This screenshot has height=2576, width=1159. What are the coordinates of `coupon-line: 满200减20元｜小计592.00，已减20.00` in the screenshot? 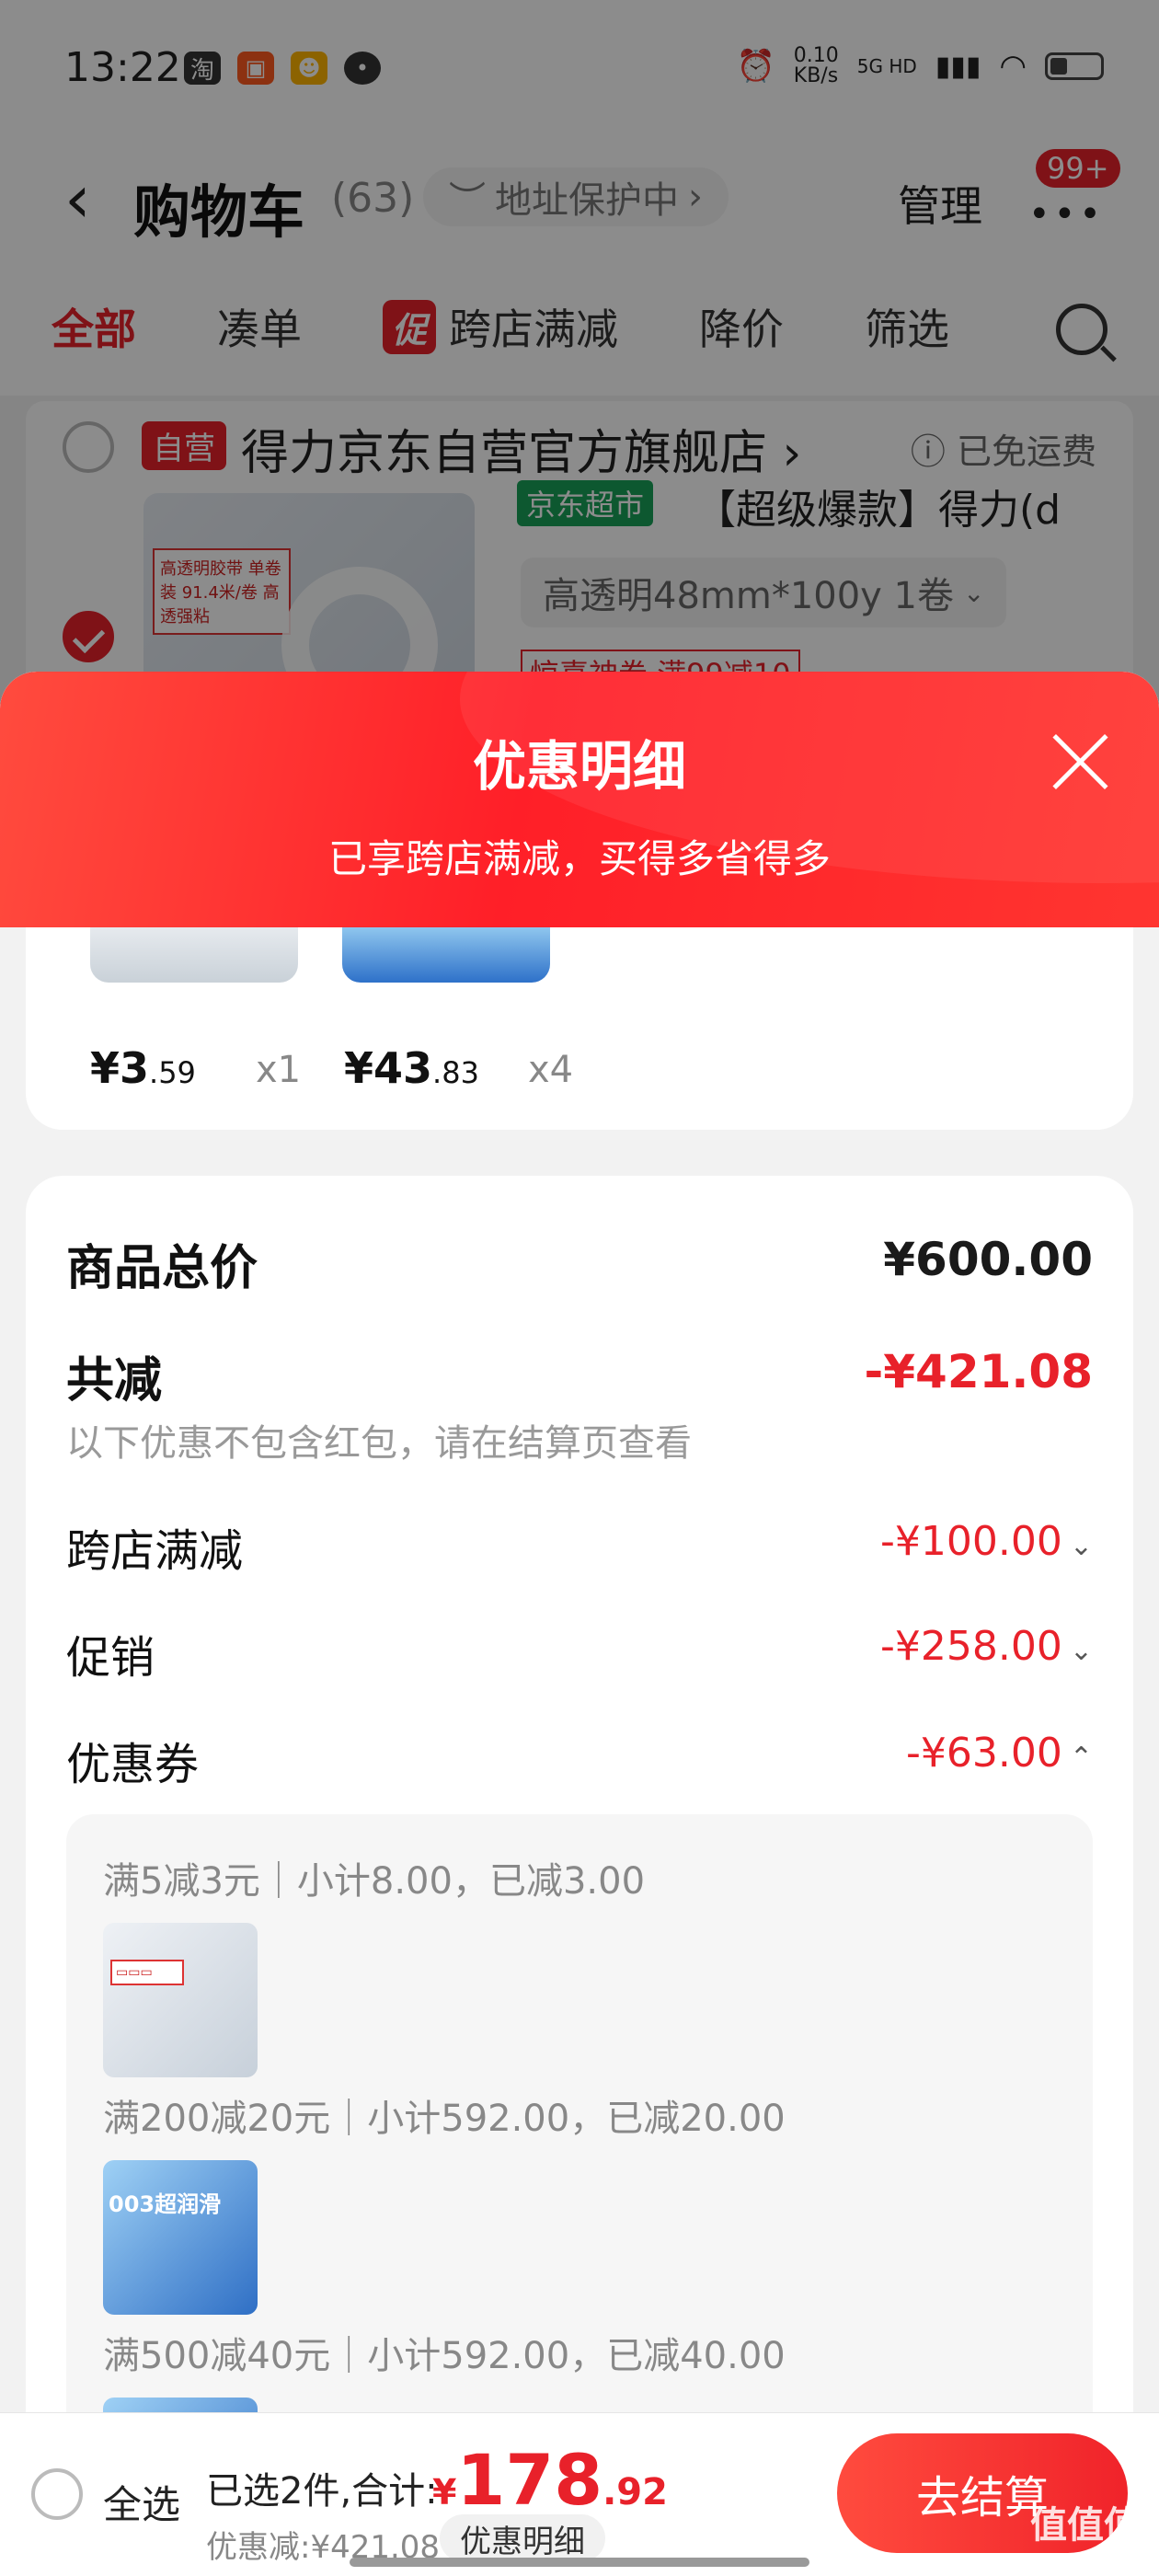 It's located at (444, 2119).